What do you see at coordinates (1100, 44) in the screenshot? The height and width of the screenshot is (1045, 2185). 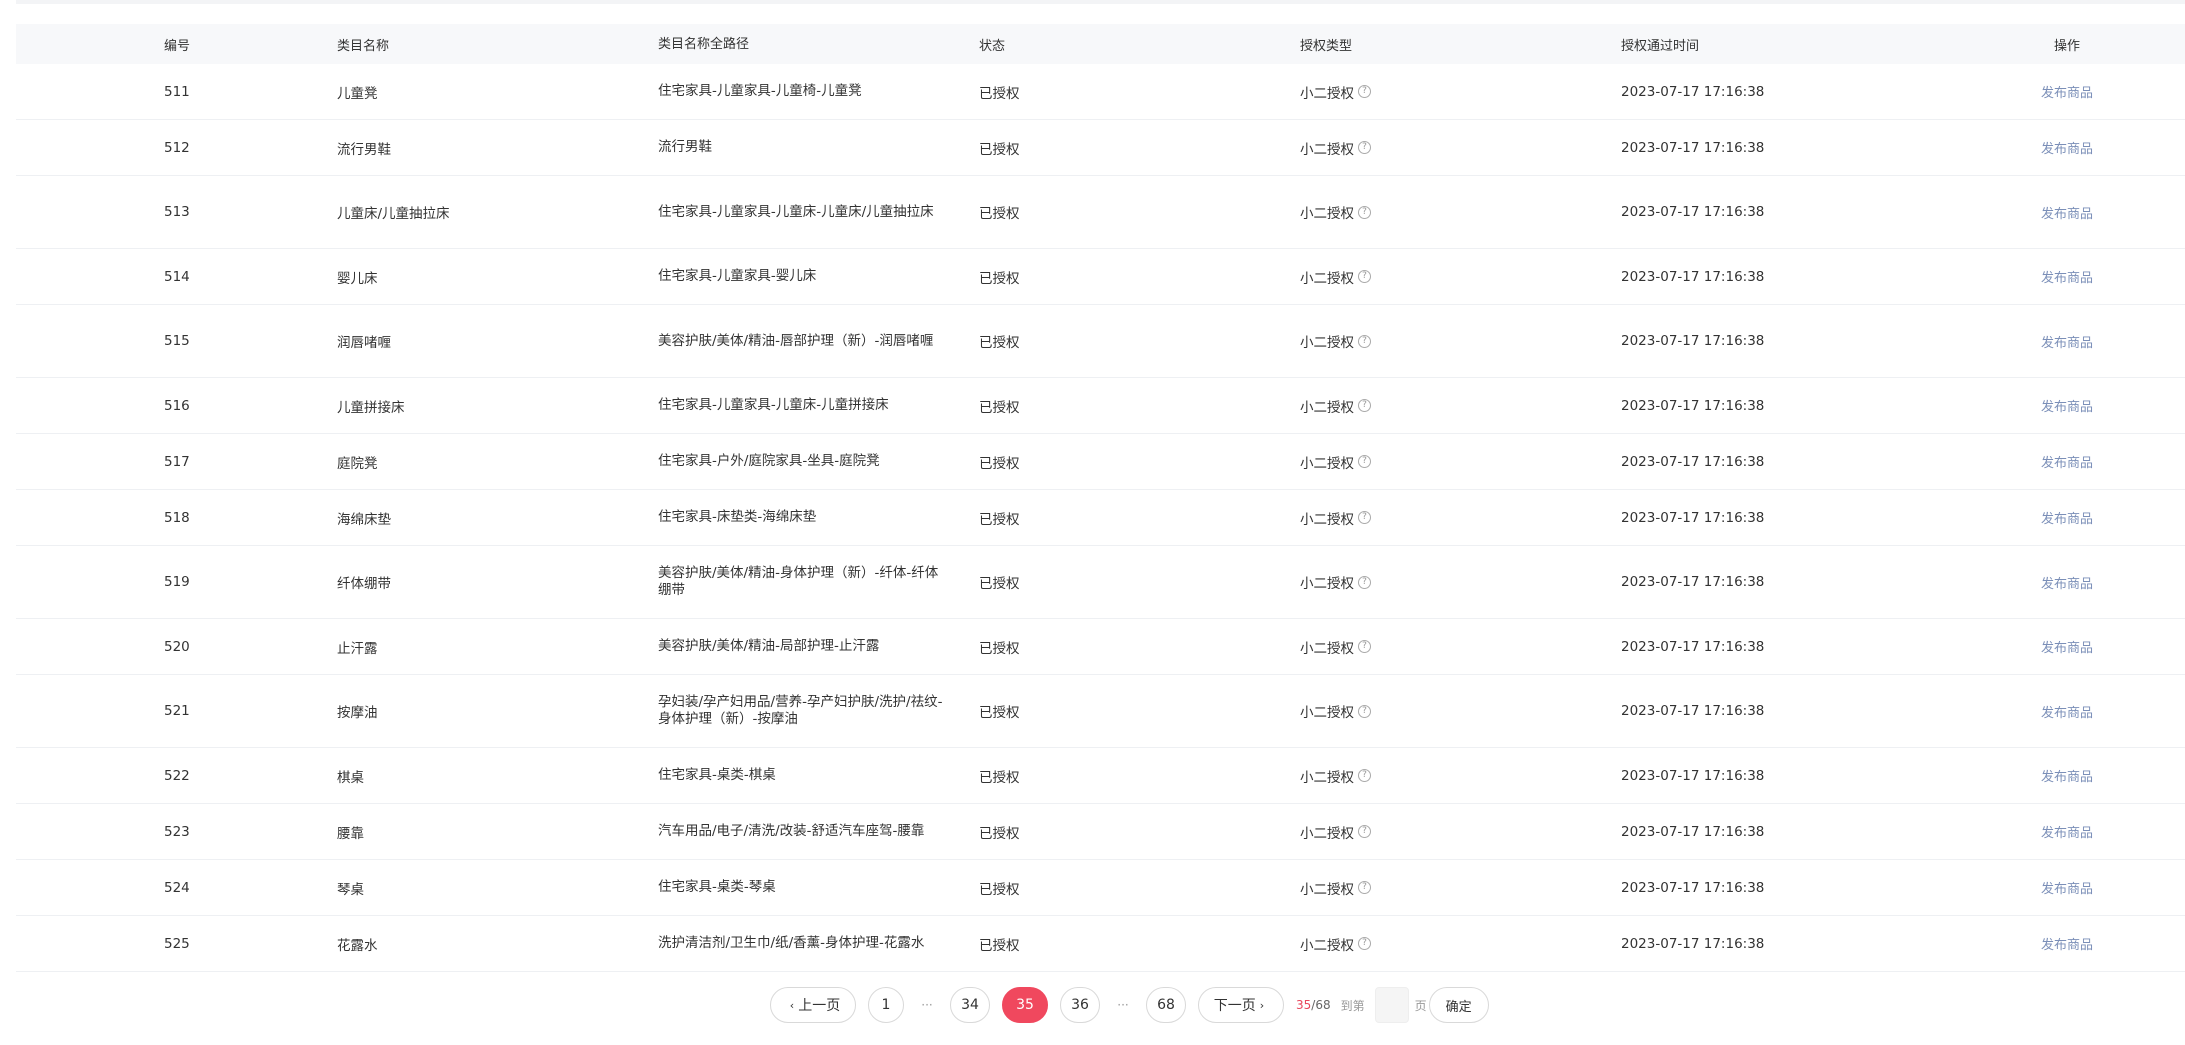 I see `table-header: 编号 类目名称 类目名称全路径 状态 授权类型 授权通过时间 操作` at bounding box center [1100, 44].